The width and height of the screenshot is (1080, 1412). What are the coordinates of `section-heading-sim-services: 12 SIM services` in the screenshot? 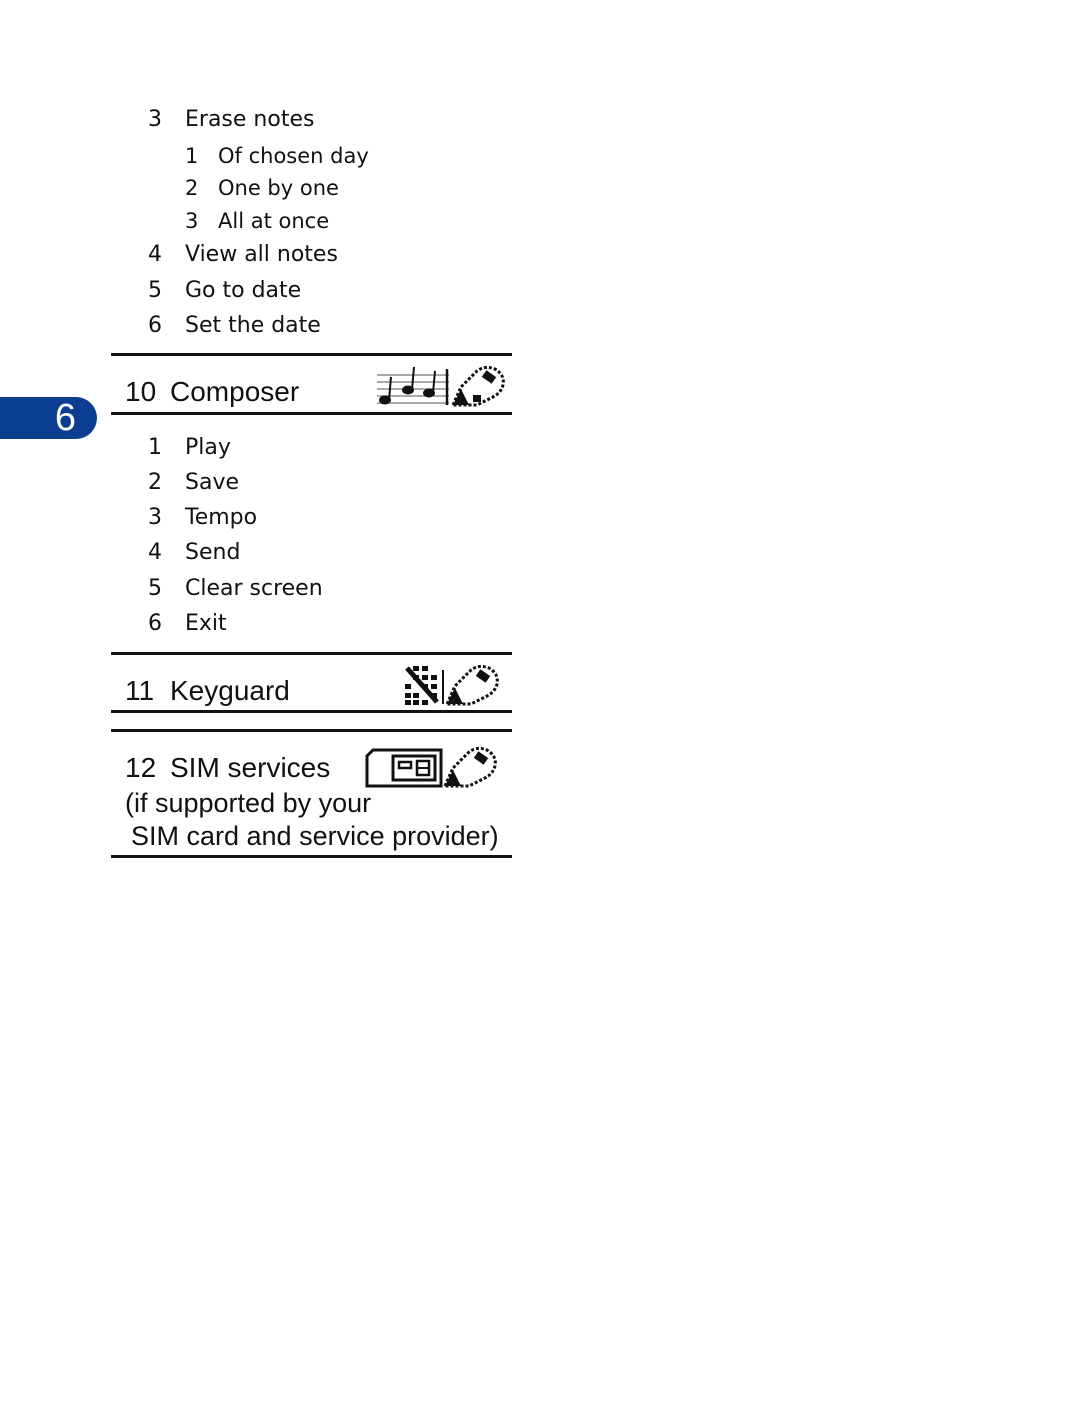 It's located at (227, 768).